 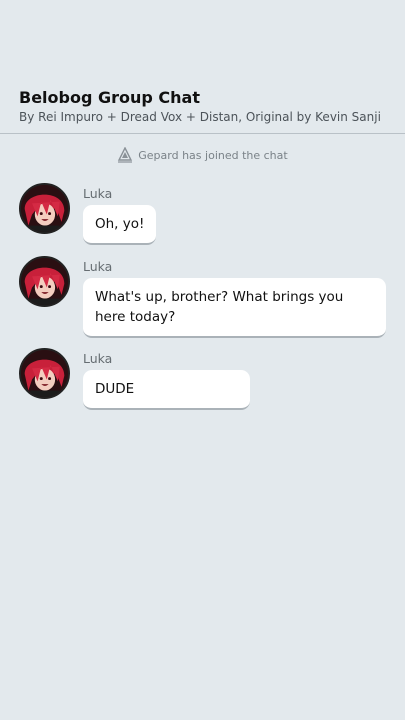 What do you see at coordinates (120, 225) in the screenshot?
I see `message-bubble: Oh, yo!` at bounding box center [120, 225].